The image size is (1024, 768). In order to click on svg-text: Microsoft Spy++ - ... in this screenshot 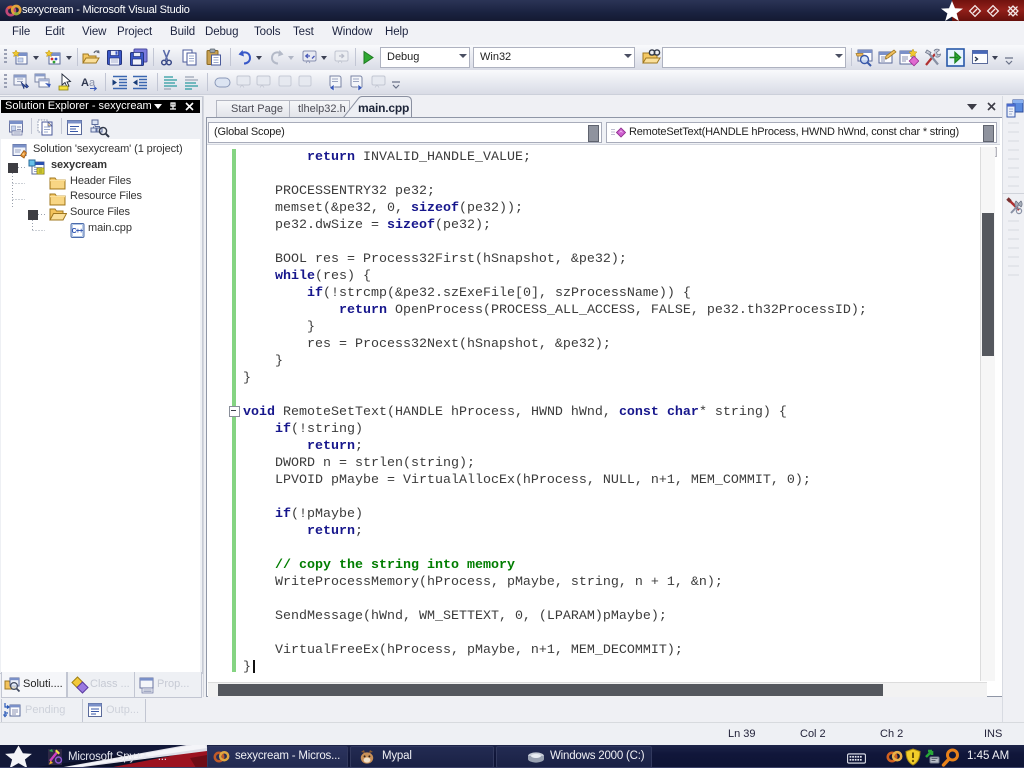, I will do `click(117, 757)`.